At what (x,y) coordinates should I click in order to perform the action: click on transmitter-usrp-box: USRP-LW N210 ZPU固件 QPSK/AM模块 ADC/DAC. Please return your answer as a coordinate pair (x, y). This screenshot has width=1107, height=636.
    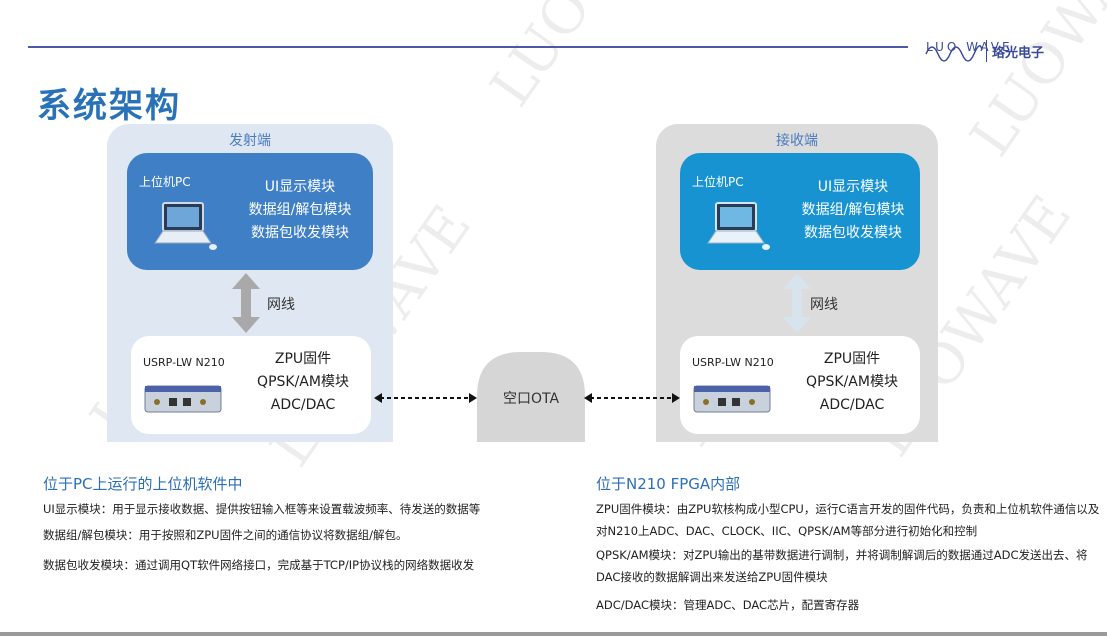
    Looking at the image, I should click on (251, 385).